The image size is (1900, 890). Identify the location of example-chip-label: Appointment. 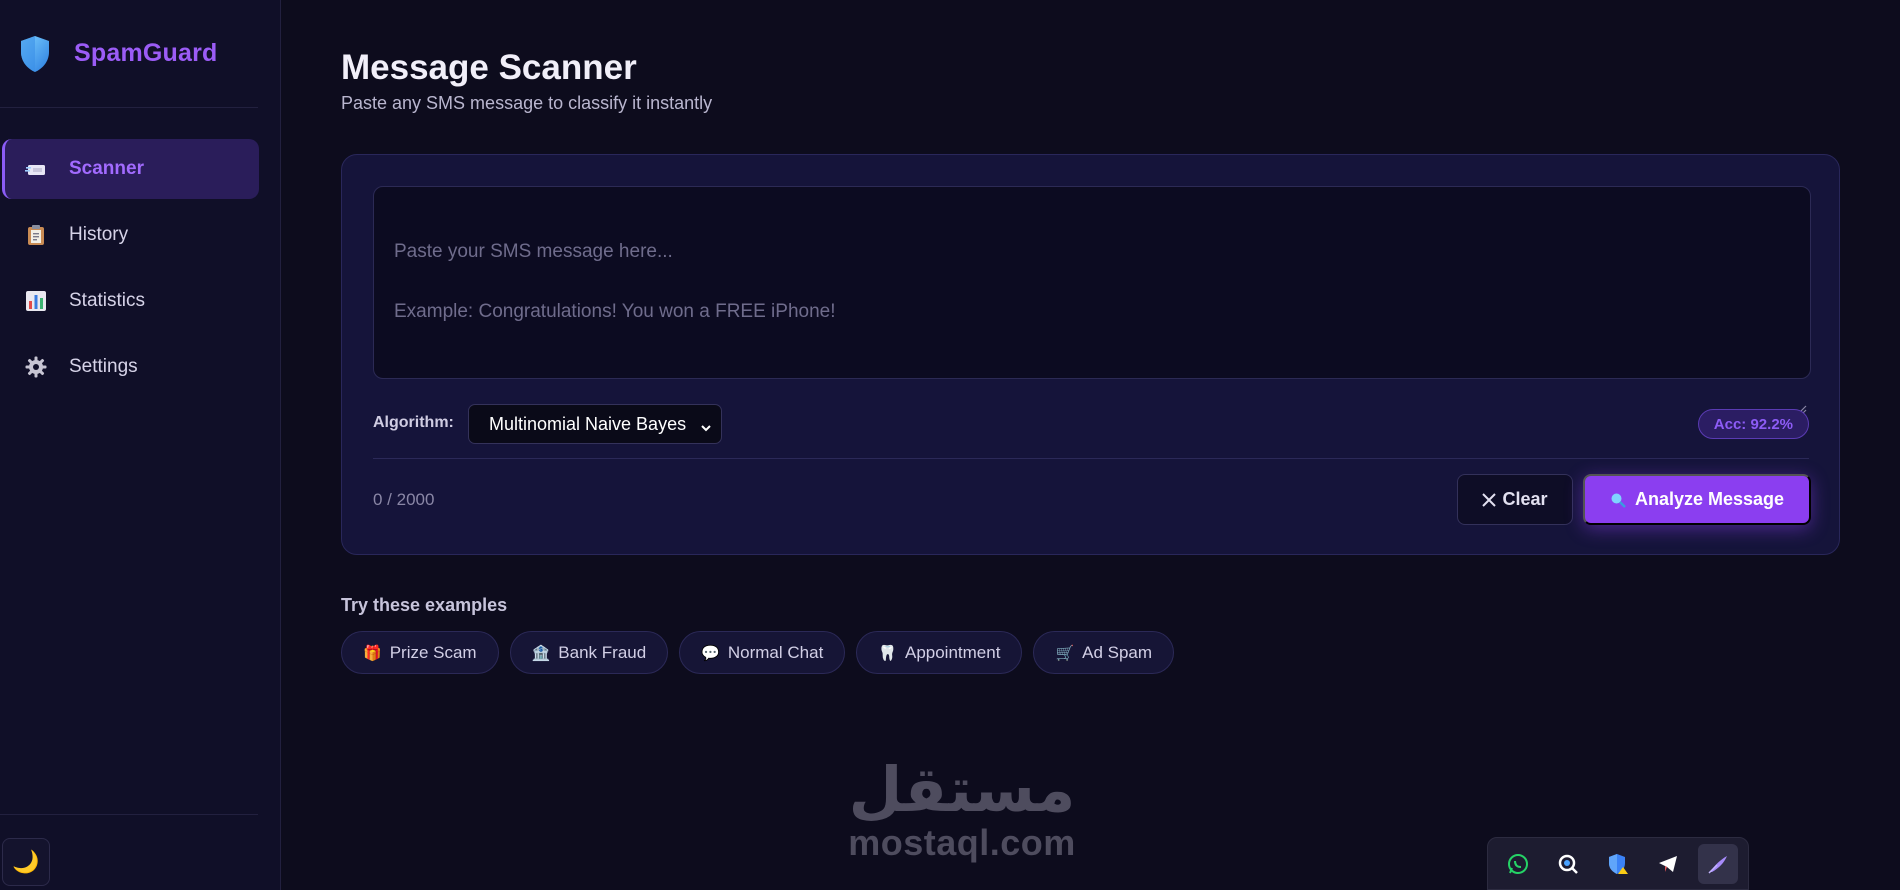
(952, 652).